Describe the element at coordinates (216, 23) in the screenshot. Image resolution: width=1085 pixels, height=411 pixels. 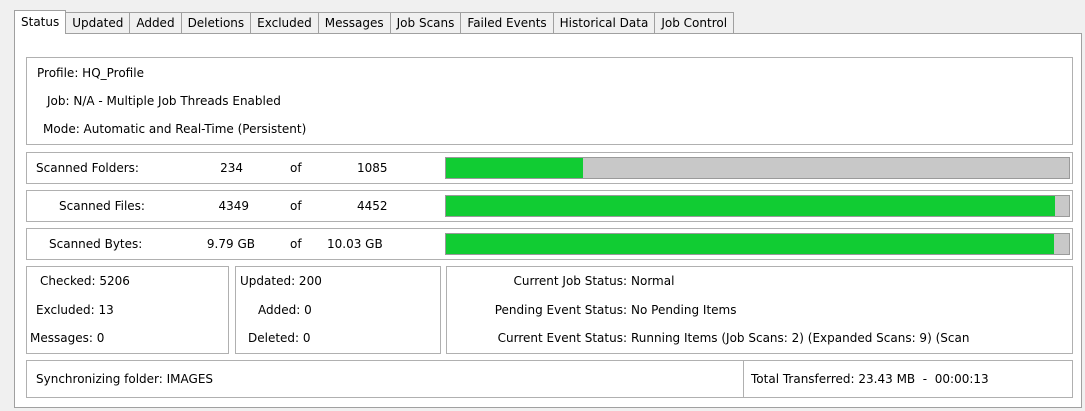
I see `tab-deletions: Deletions` at that location.